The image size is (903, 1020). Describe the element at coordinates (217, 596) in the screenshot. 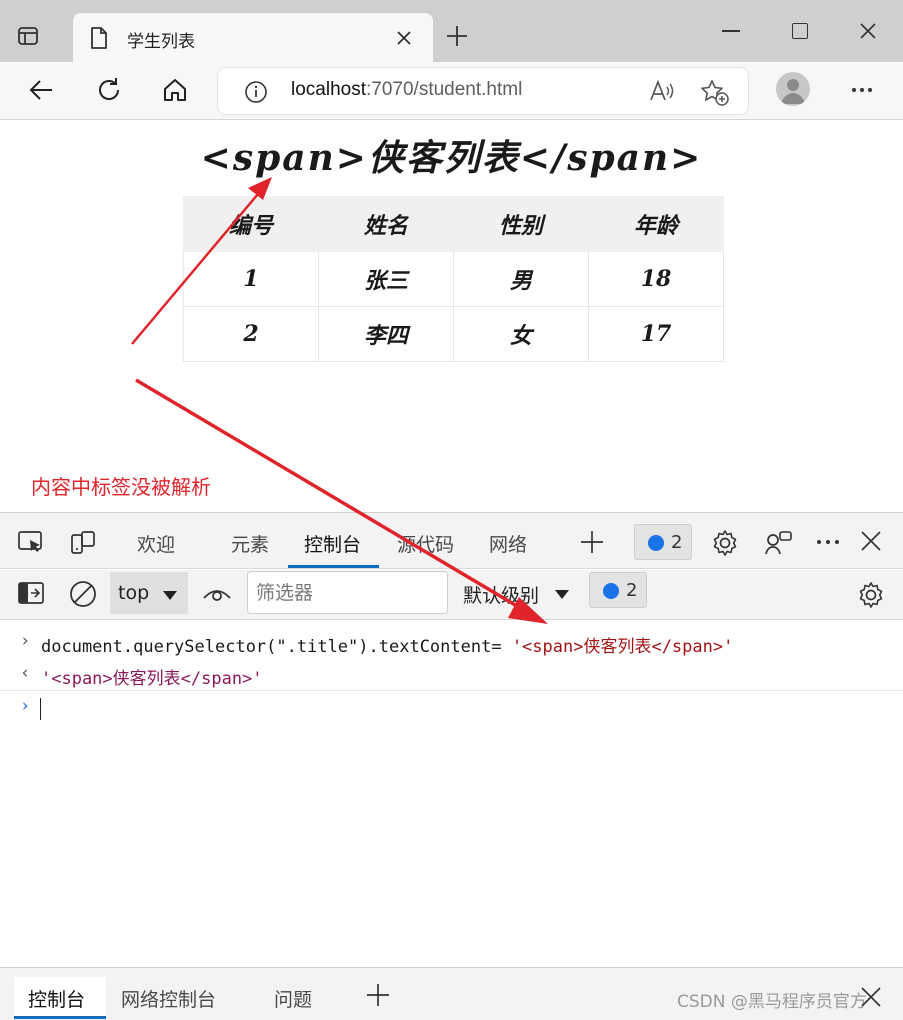

I see `live-expression-eye-icon` at that location.